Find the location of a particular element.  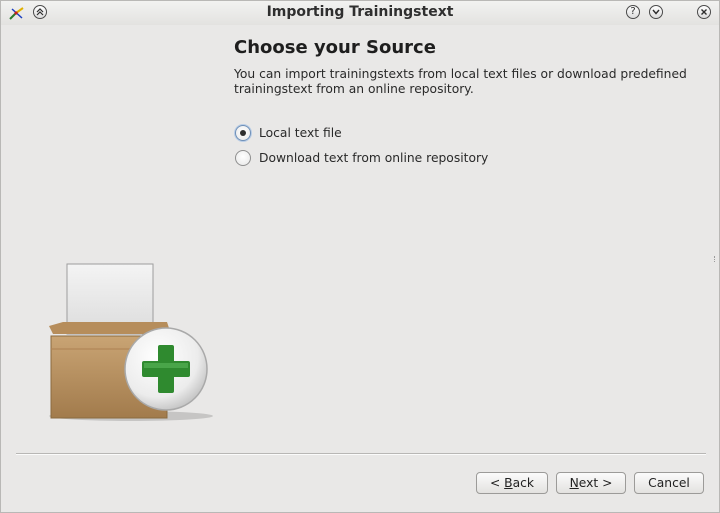

next-button: Next > is located at coordinates (591, 483).